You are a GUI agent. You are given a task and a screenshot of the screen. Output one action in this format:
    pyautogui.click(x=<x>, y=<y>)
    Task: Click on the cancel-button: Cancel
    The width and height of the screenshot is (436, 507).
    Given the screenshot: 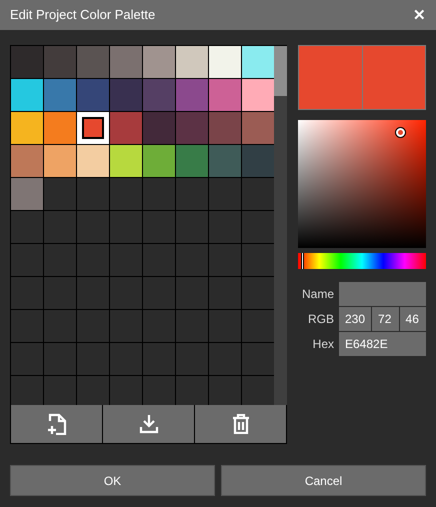 What is the action you would take?
    pyautogui.click(x=323, y=480)
    